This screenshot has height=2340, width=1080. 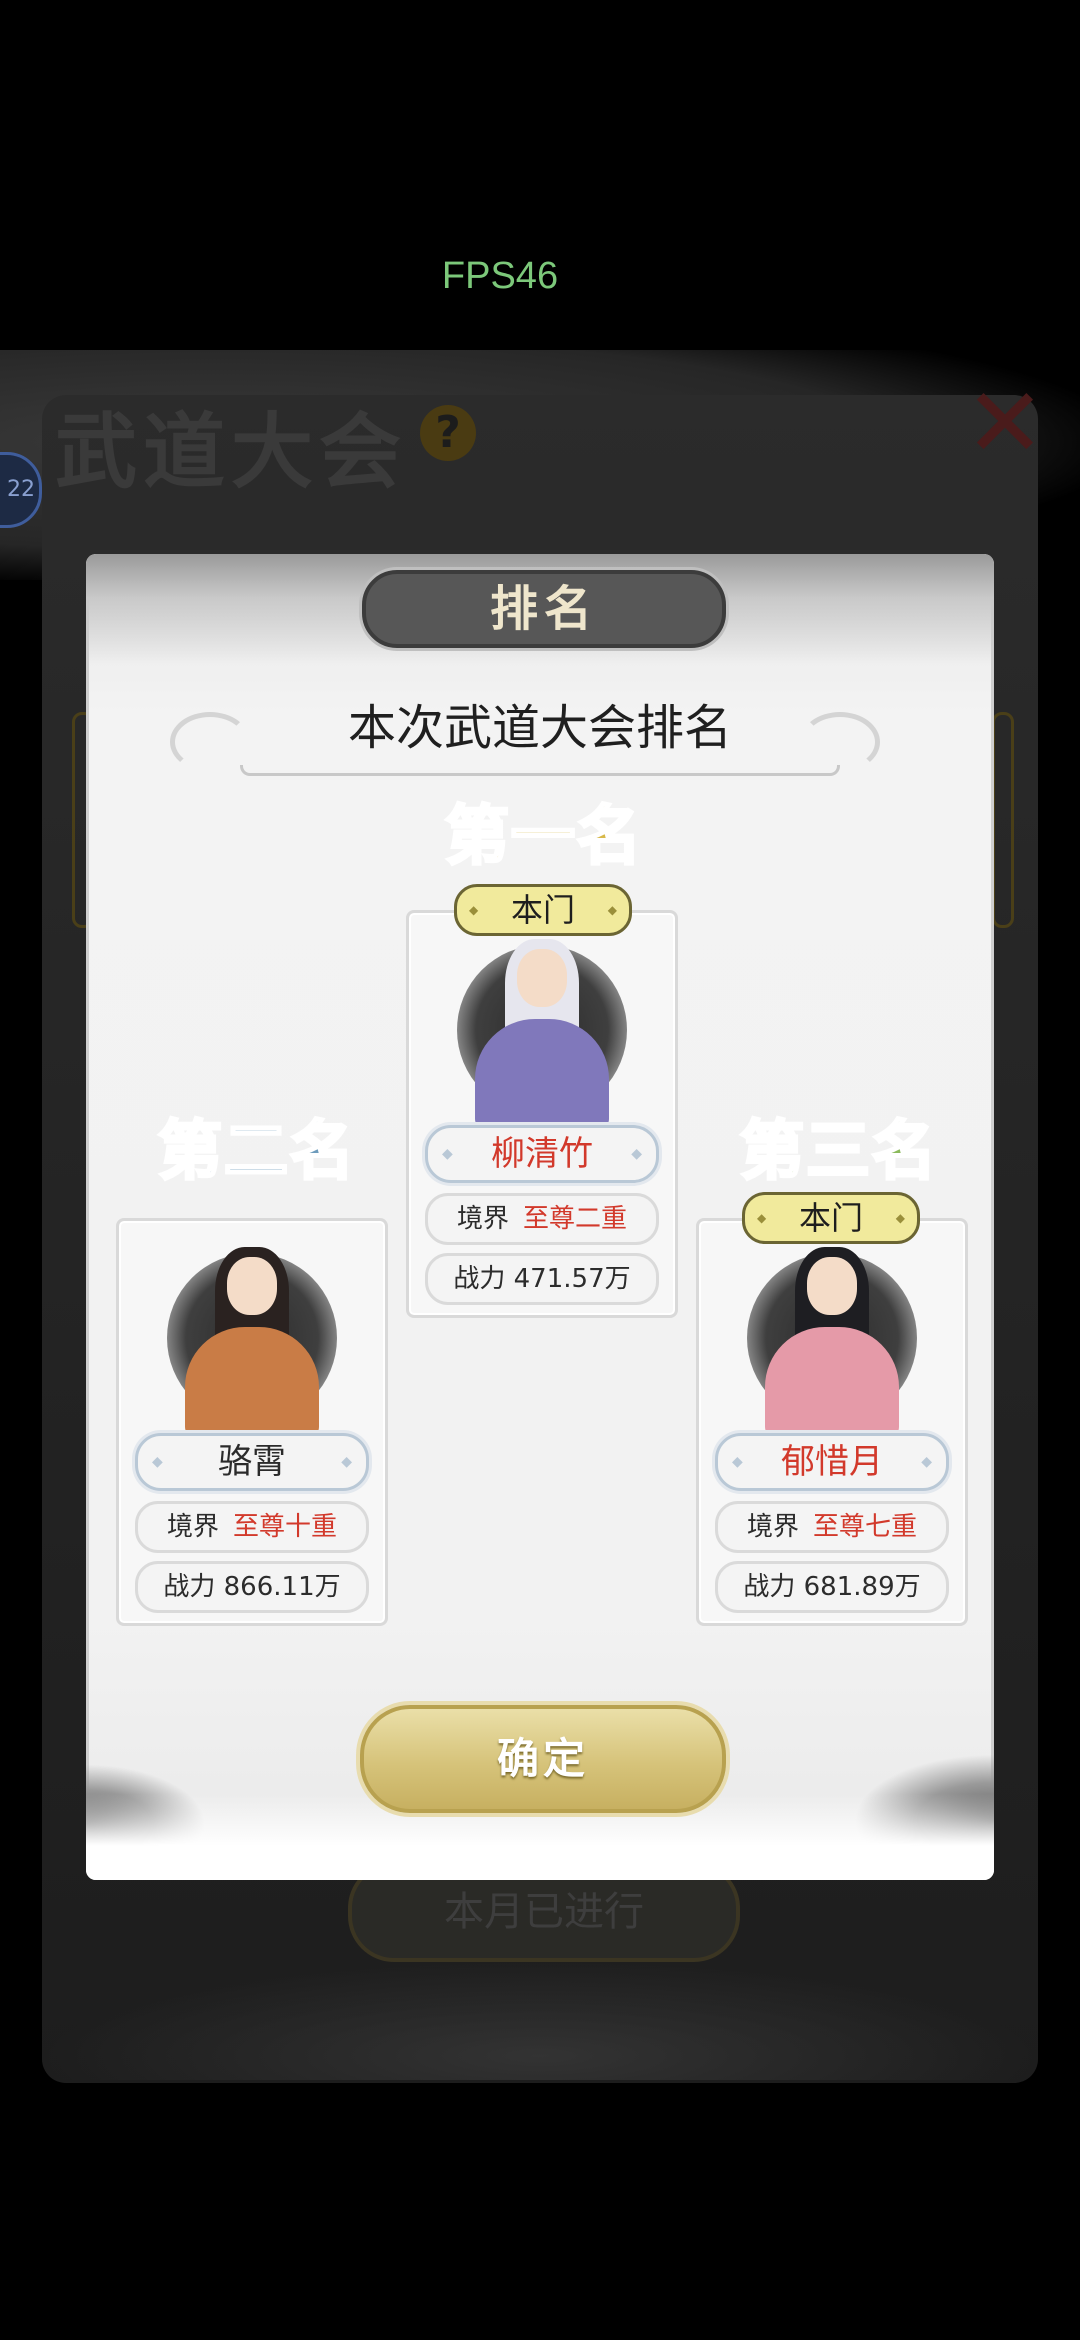 What do you see at coordinates (543, 837) in the screenshot?
I see `rank-label-first: 第一名` at bounding box center [543, 837].